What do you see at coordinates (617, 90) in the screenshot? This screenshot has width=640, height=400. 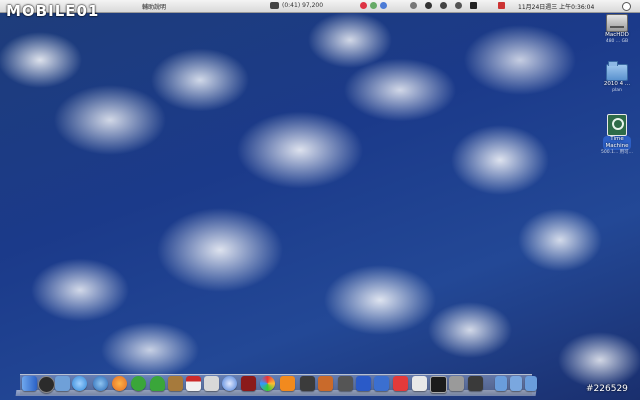 I see `folder-sub: plan` at bounding box center [617, 90].